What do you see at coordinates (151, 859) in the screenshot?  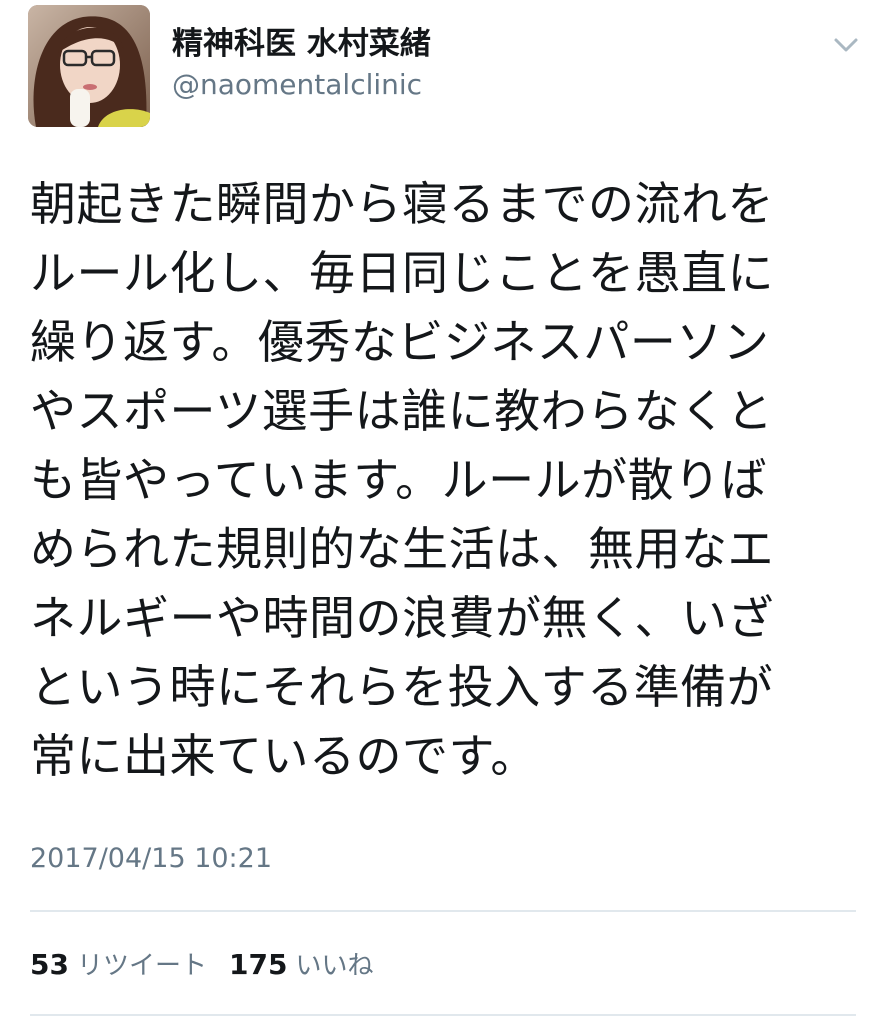 I see `tweet-timestamp: 2017/04/15 10:21` at bounding box center [151, 859].